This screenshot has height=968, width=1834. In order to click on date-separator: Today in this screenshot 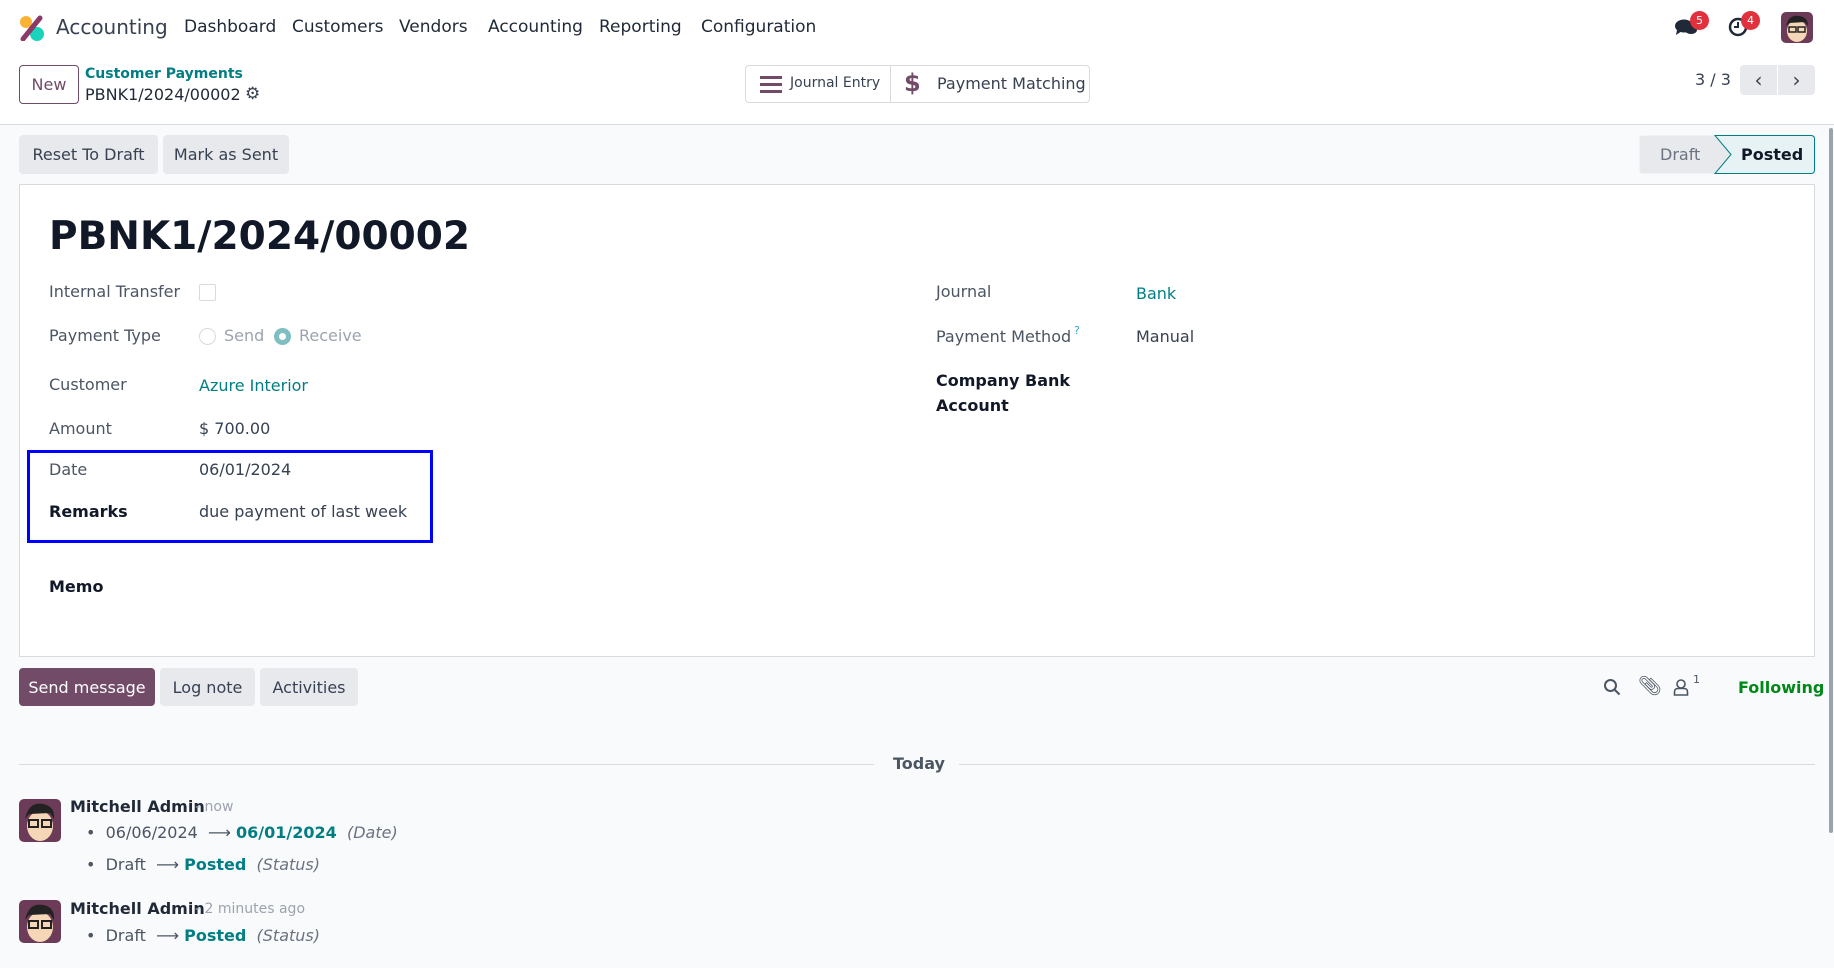, I will do `click(919, 763)`.